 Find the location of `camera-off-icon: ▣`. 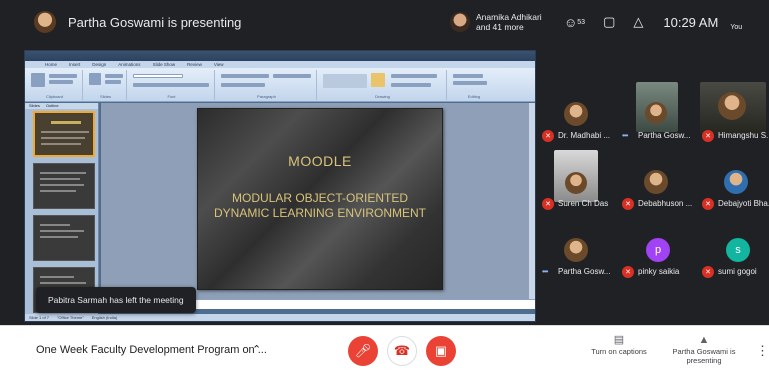

camera-off-icon: ▣ is located at coordinates (441, 350).